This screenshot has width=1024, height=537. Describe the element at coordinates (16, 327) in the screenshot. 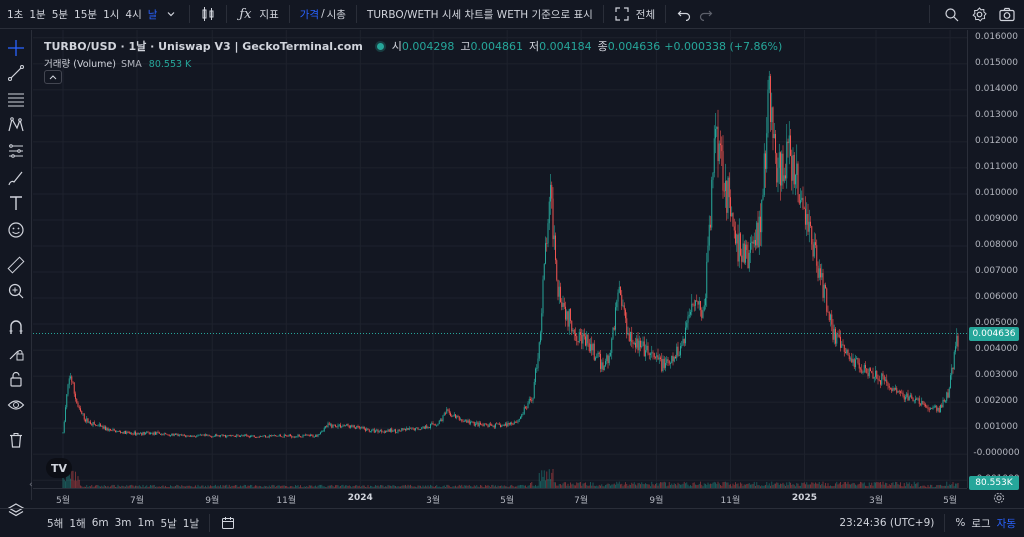

I see `magnet-icon` at that location.